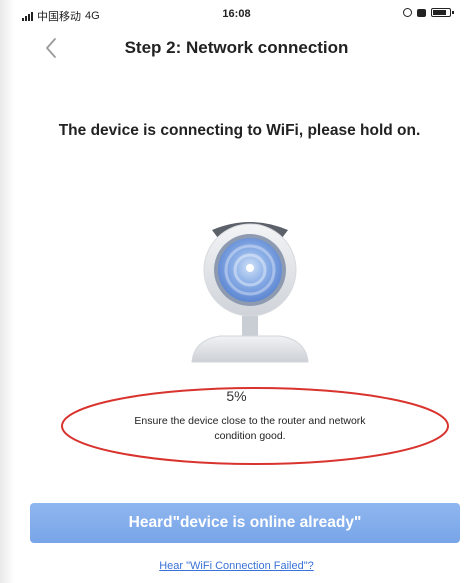  What do you see at coordinates (236, 566) in the screenshot?
I see `wifi-failed-link: Hear "WiFi Connection Failed"?` at bounding box center [236, 566].